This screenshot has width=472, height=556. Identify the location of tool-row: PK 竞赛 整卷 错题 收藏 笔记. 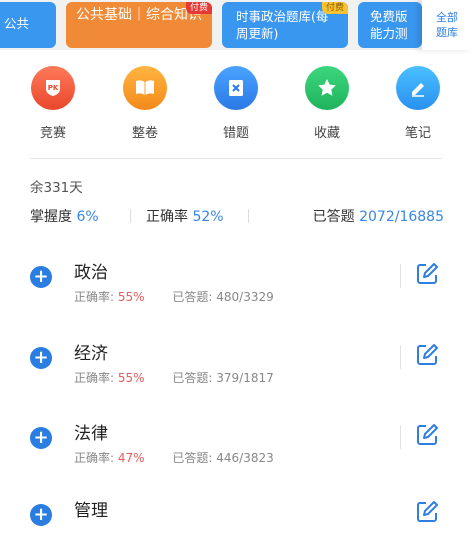
(236, 106).